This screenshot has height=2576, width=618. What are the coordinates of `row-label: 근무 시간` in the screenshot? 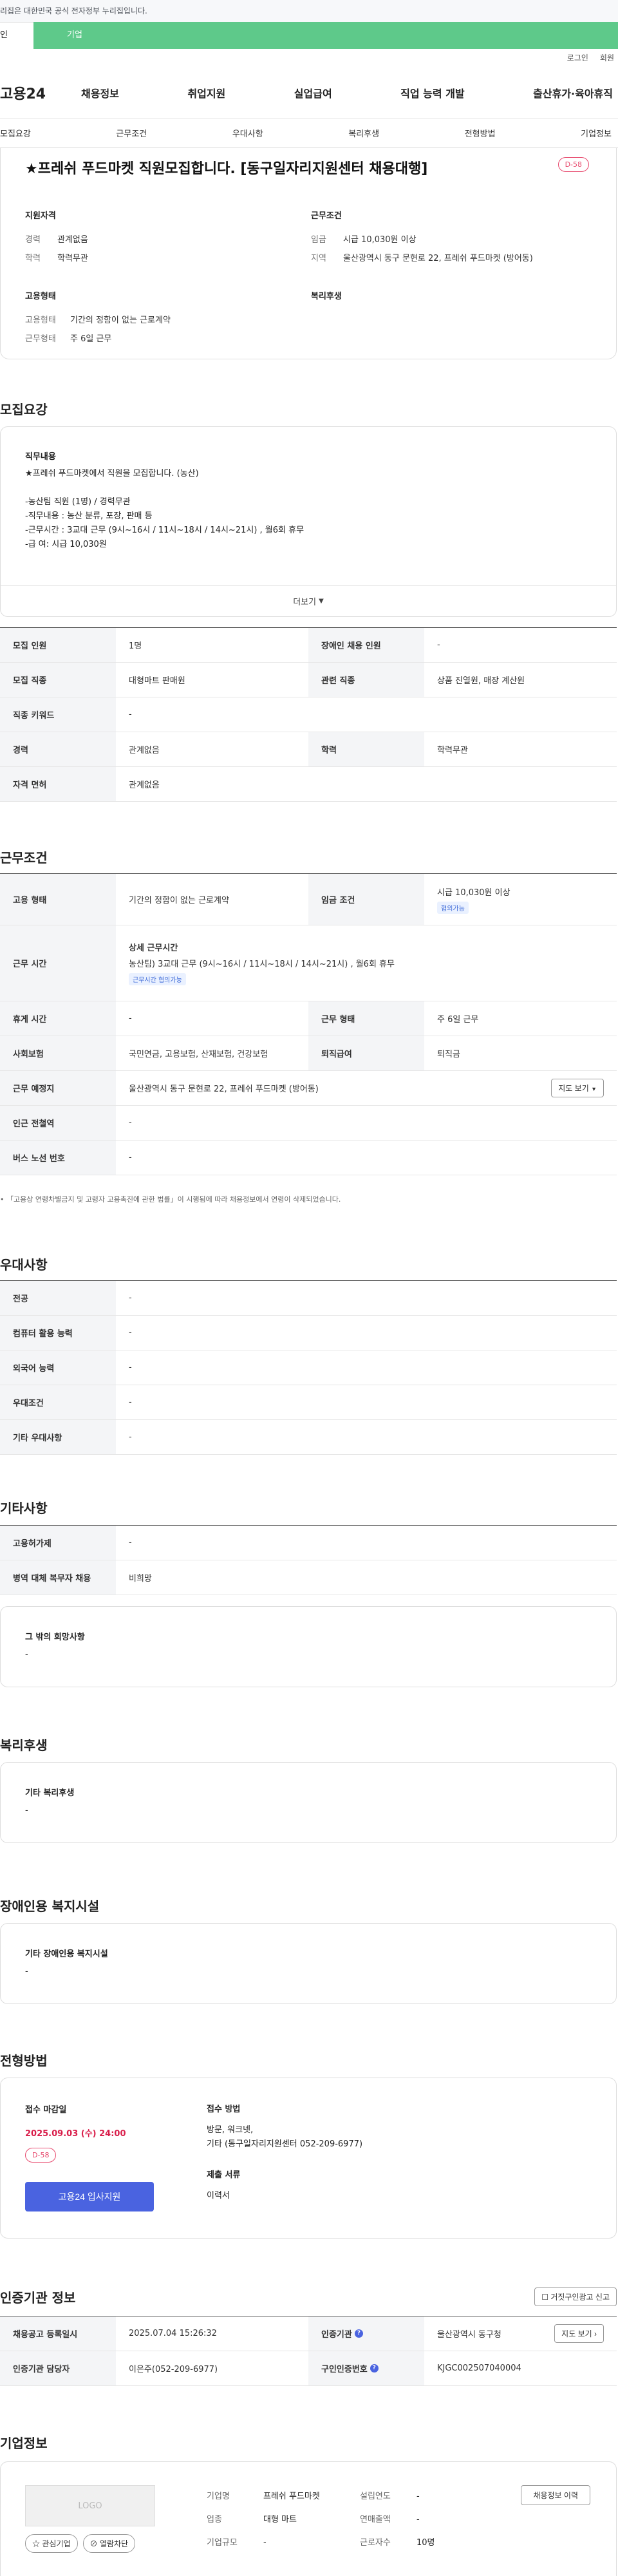 It's located at (58, 963).